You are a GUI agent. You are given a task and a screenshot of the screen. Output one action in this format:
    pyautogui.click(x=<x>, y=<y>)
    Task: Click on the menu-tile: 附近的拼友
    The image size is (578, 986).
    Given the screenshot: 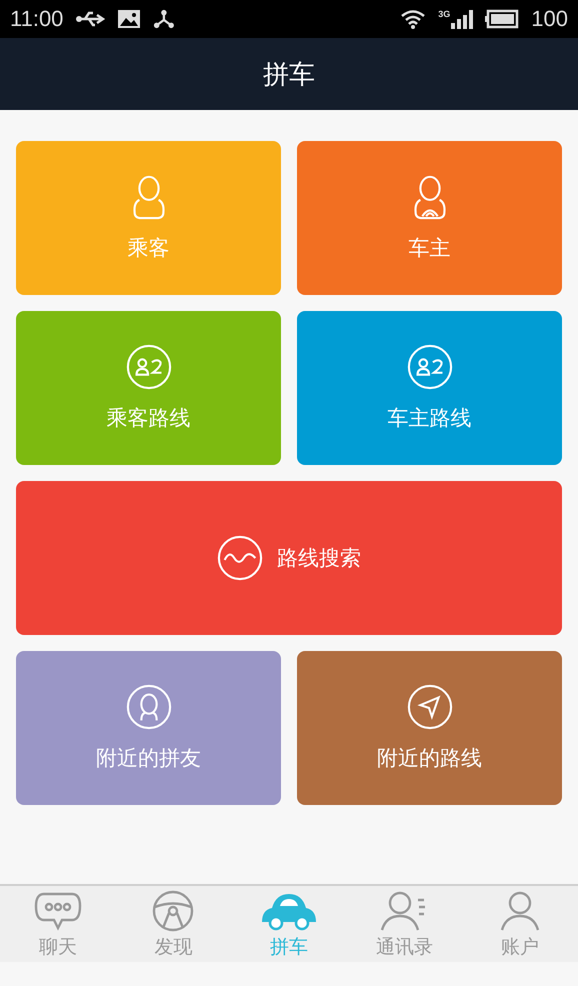 What is the action you would take?
    pyautogui.click(x=148, y=728)
    